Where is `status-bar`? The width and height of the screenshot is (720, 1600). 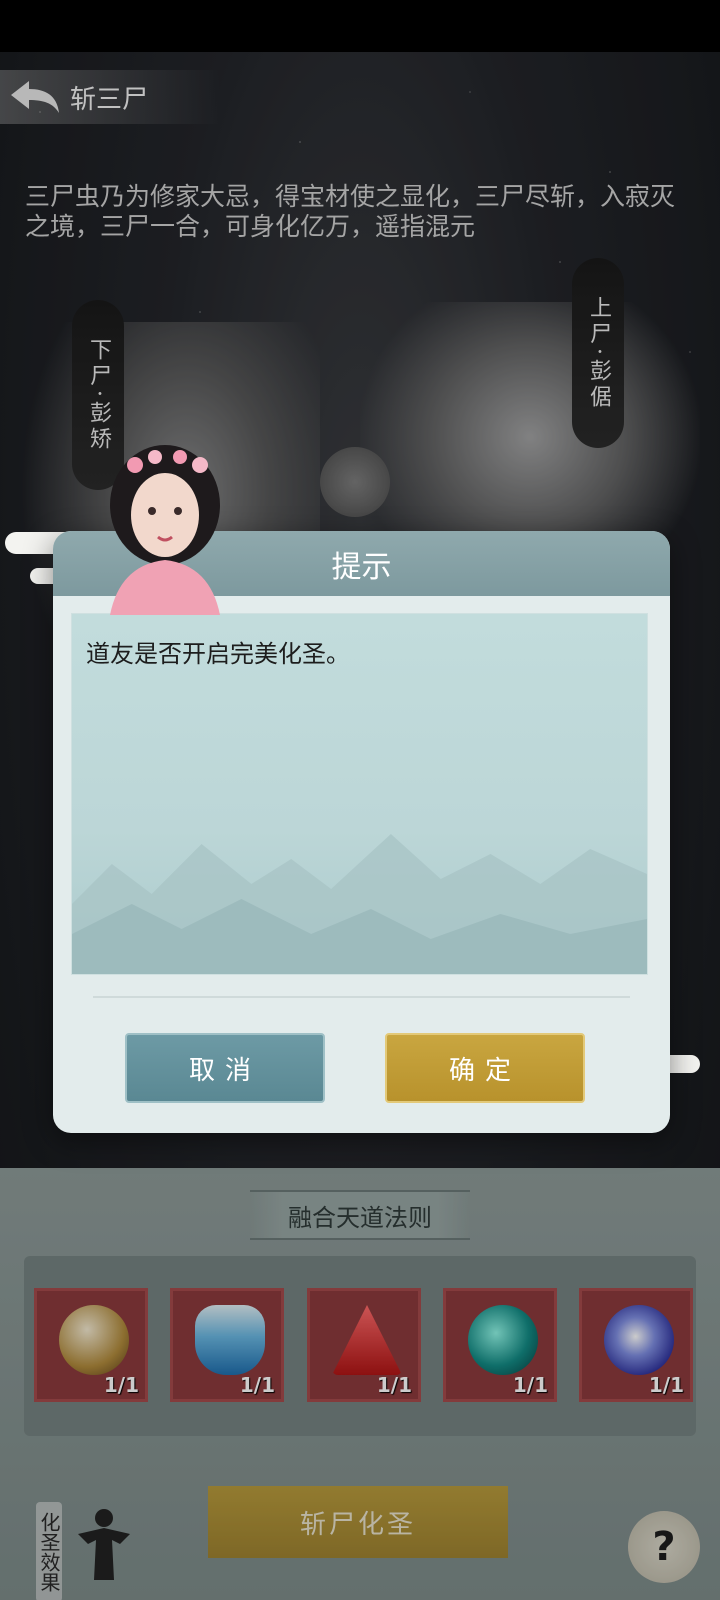
status-bar is located at coordinates (360, 26).